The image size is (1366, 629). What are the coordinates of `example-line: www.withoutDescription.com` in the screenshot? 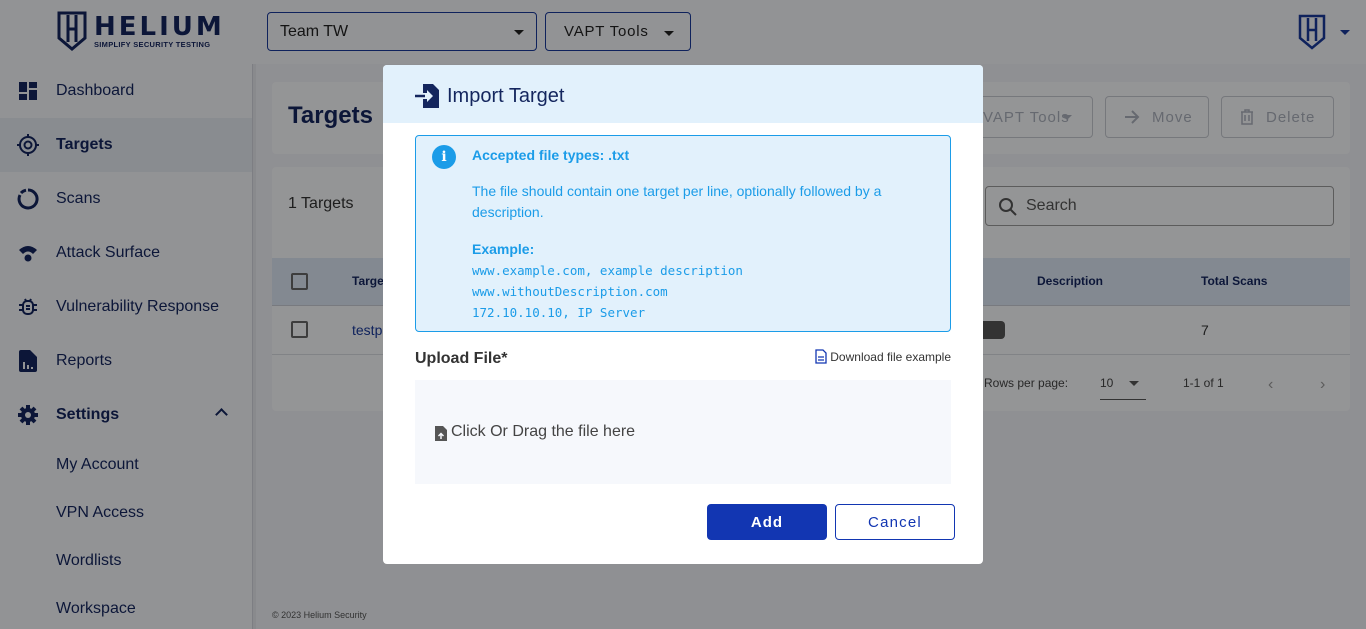 It's located at (570, 291).